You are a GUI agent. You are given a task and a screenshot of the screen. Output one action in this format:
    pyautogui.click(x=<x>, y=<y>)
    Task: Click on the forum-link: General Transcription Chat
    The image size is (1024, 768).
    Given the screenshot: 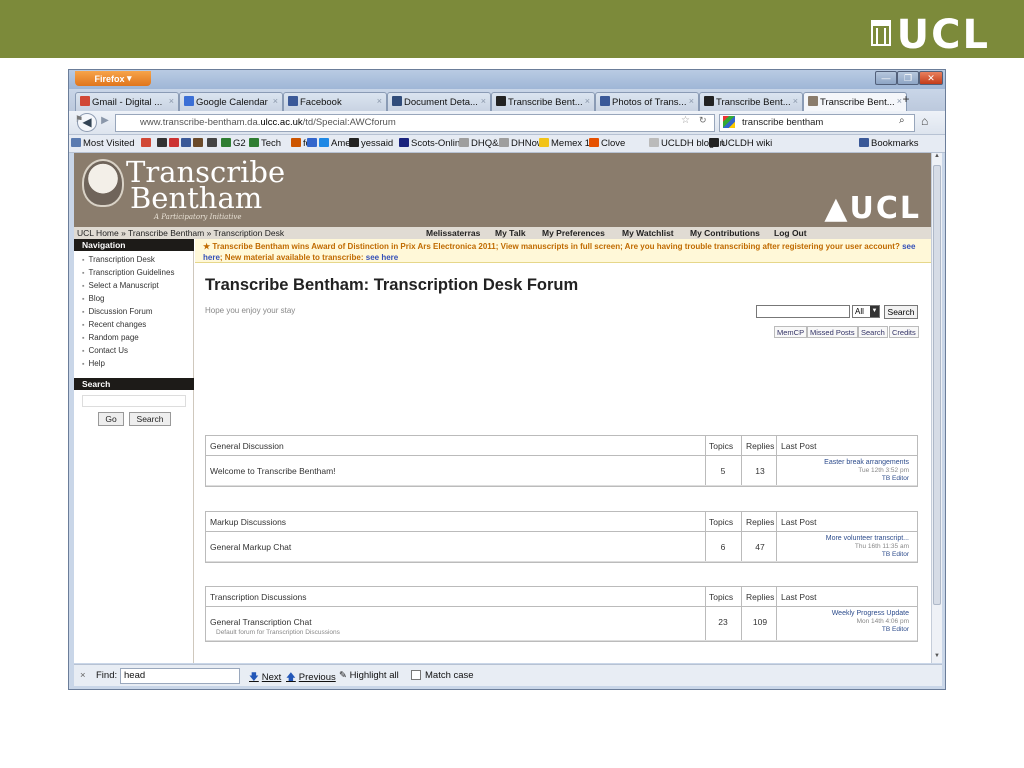 What is the action you would take?
    pyautogui.click(x=261, y=622)
    